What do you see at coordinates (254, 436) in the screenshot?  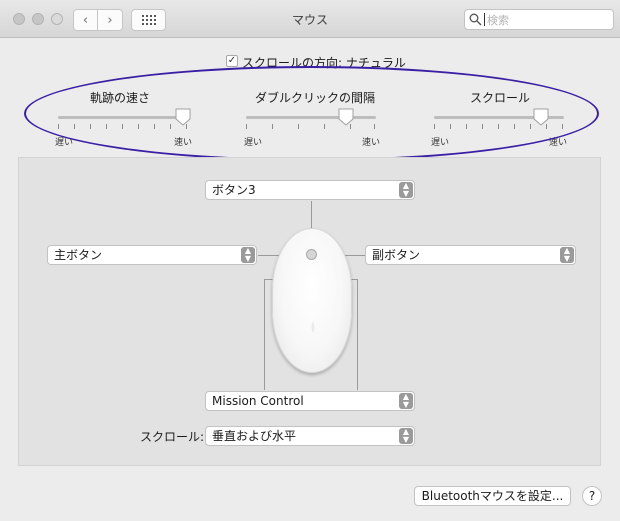 I see `scroll-mode-value: 垂直および水平` at bounding box center [254, 436].